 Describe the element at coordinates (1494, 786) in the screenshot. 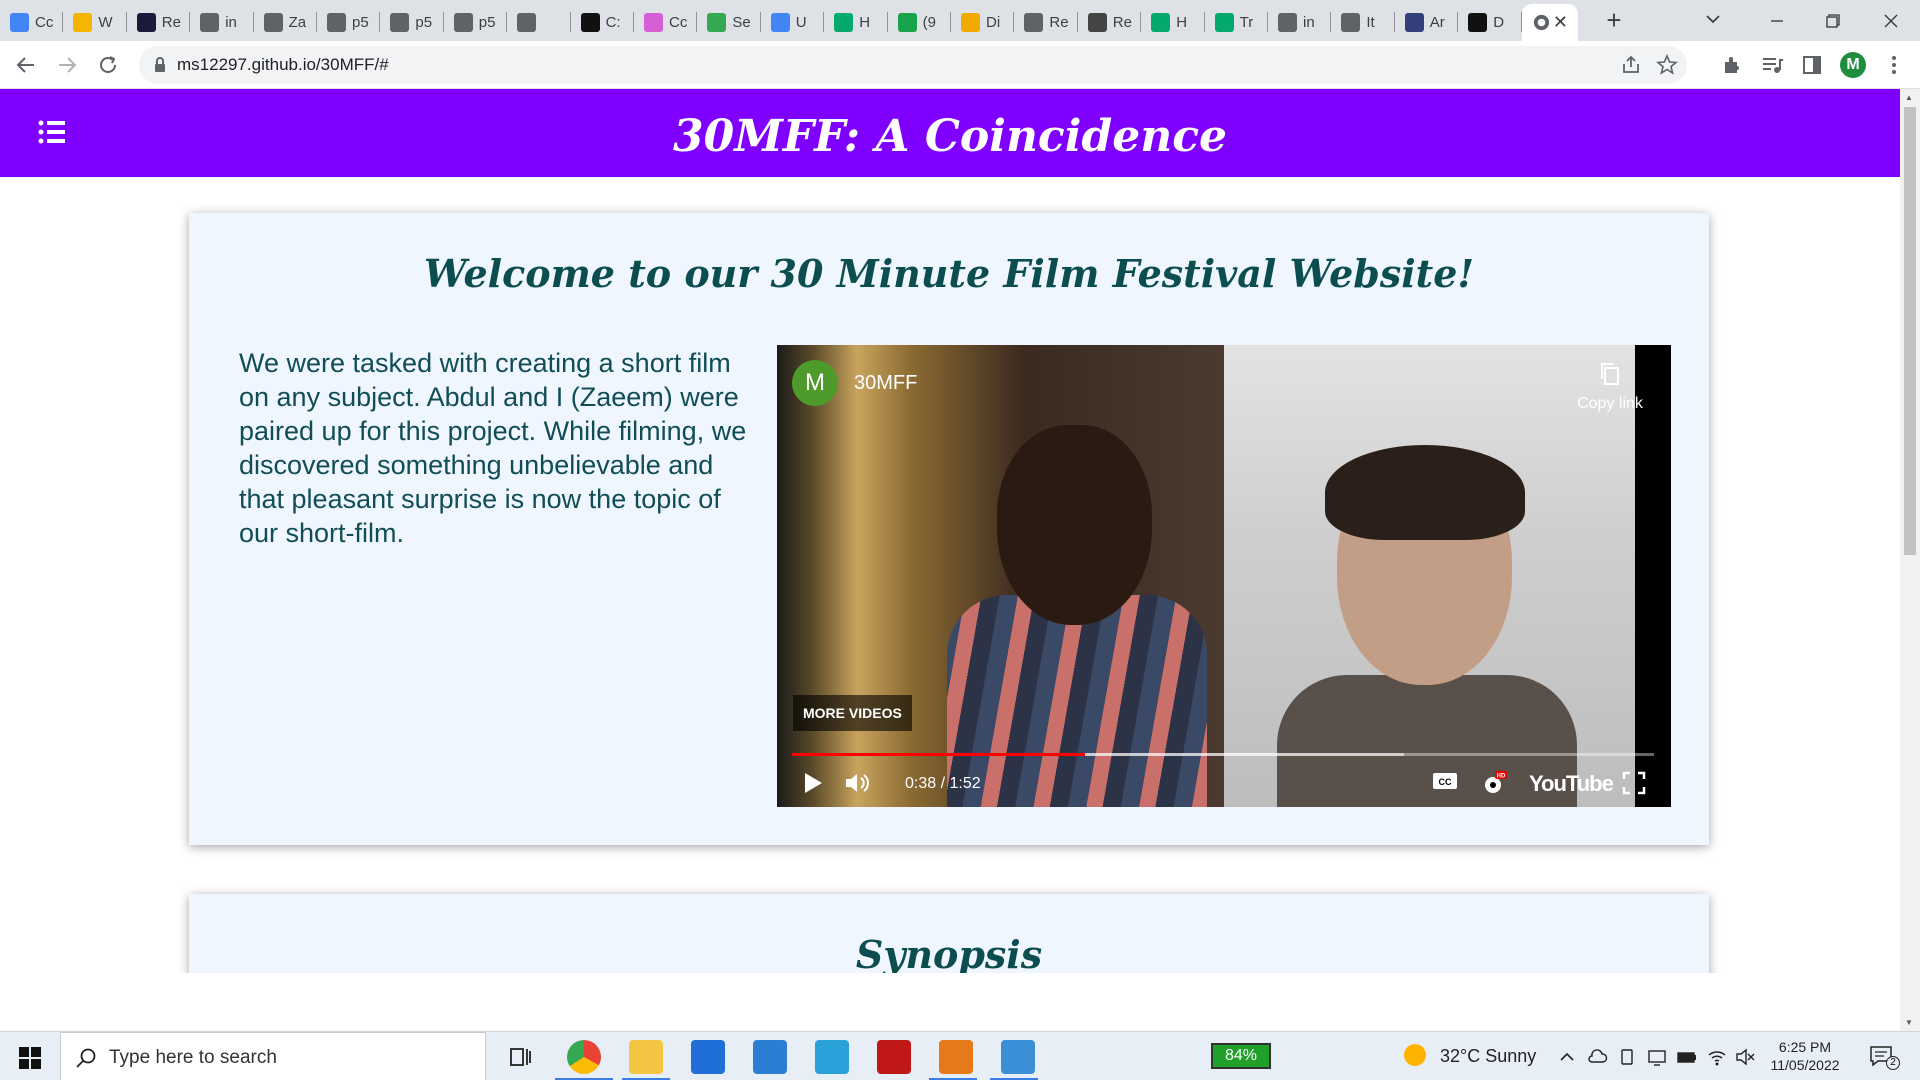

I see `settings-gear-icon: HD` at that location.